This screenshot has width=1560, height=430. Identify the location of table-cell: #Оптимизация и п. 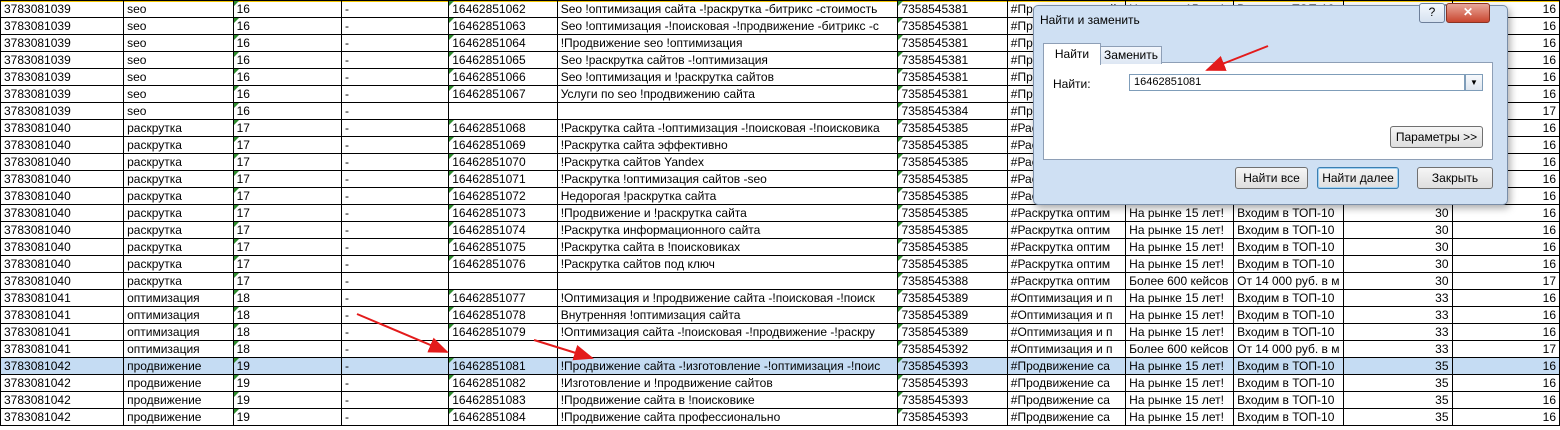
(1066, 298).